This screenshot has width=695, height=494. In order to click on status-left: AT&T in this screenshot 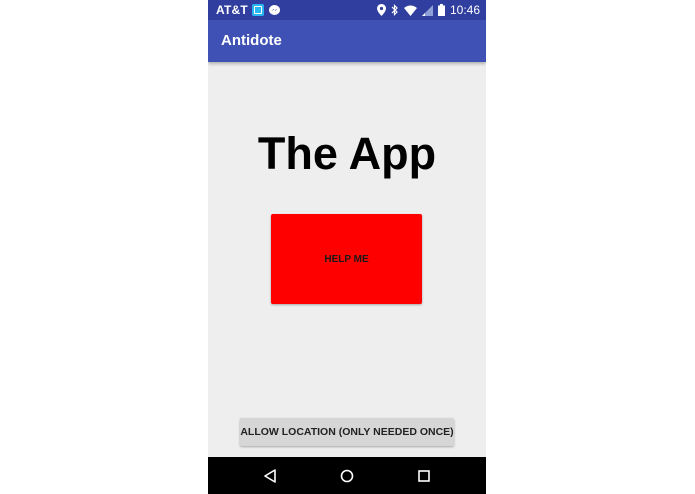, I will do `click(248, 10)`.